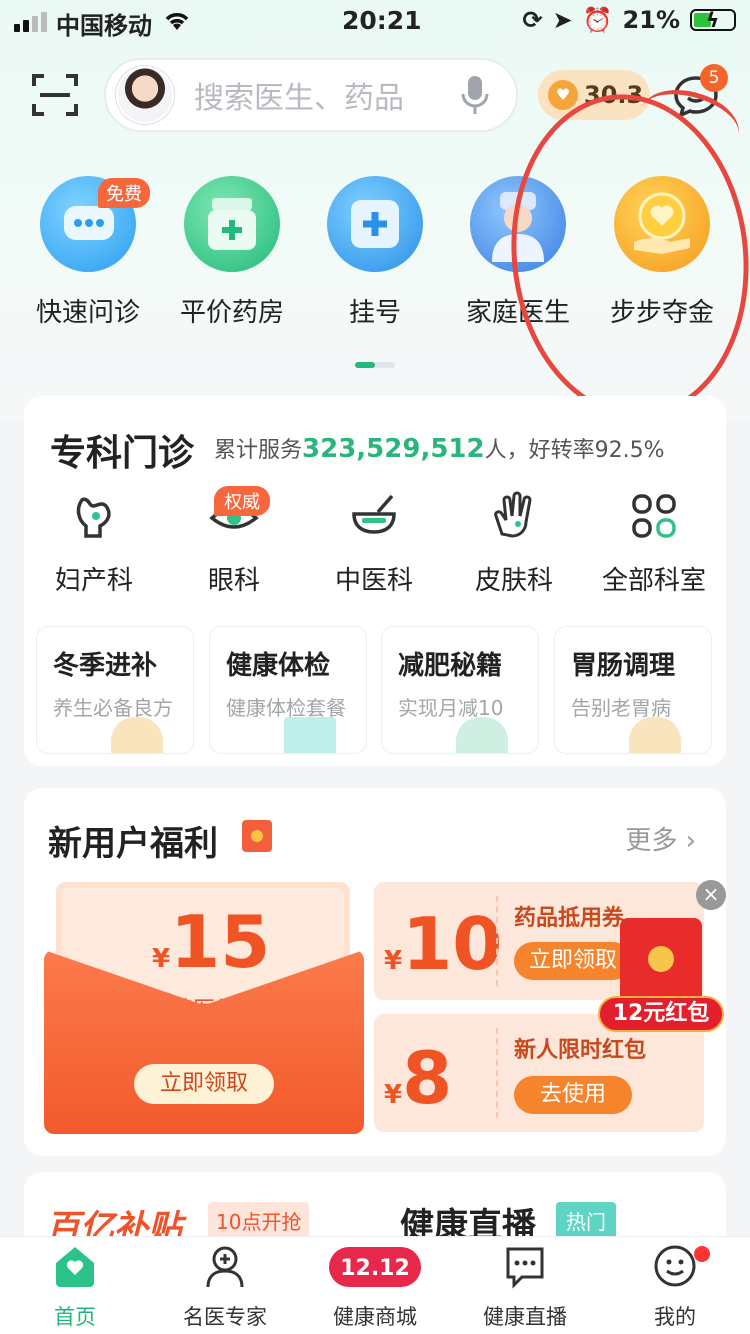 The width and height of the screenshot is (750, 1334). What do you see at coordinates (525, 1317) in the screenshot?
I see `tab-label: 健康直播` at bounding box center [525, 1317].